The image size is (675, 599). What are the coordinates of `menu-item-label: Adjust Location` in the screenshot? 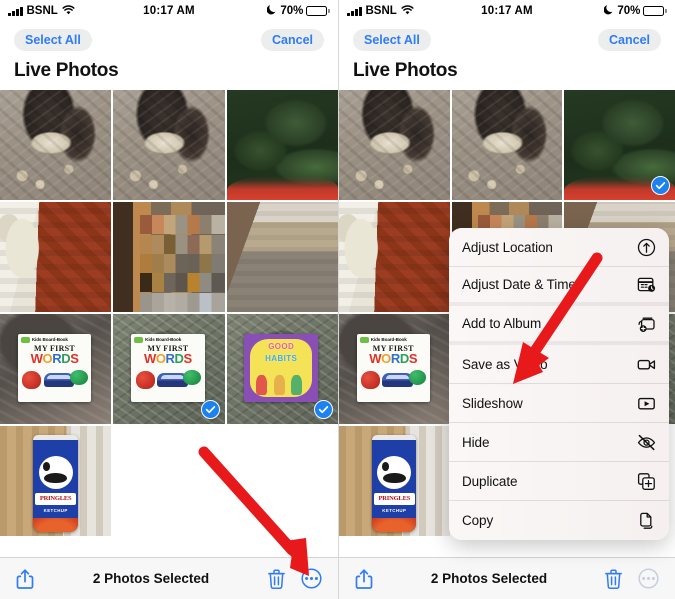 It's located at (507, 247).